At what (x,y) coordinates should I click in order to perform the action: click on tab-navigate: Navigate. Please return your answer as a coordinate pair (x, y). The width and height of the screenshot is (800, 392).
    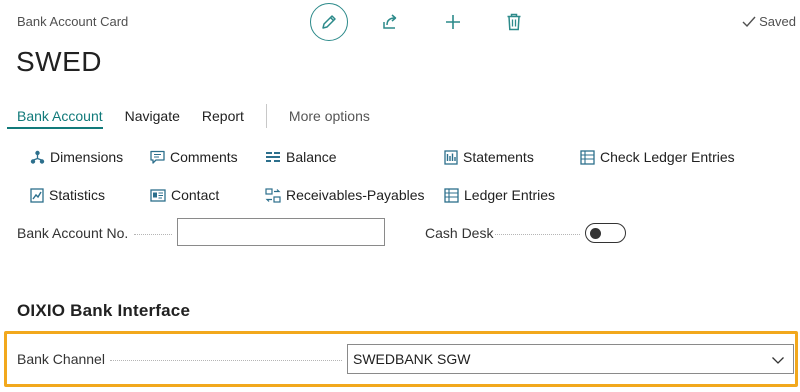
    Looking at the image, I should click on (152, 113).